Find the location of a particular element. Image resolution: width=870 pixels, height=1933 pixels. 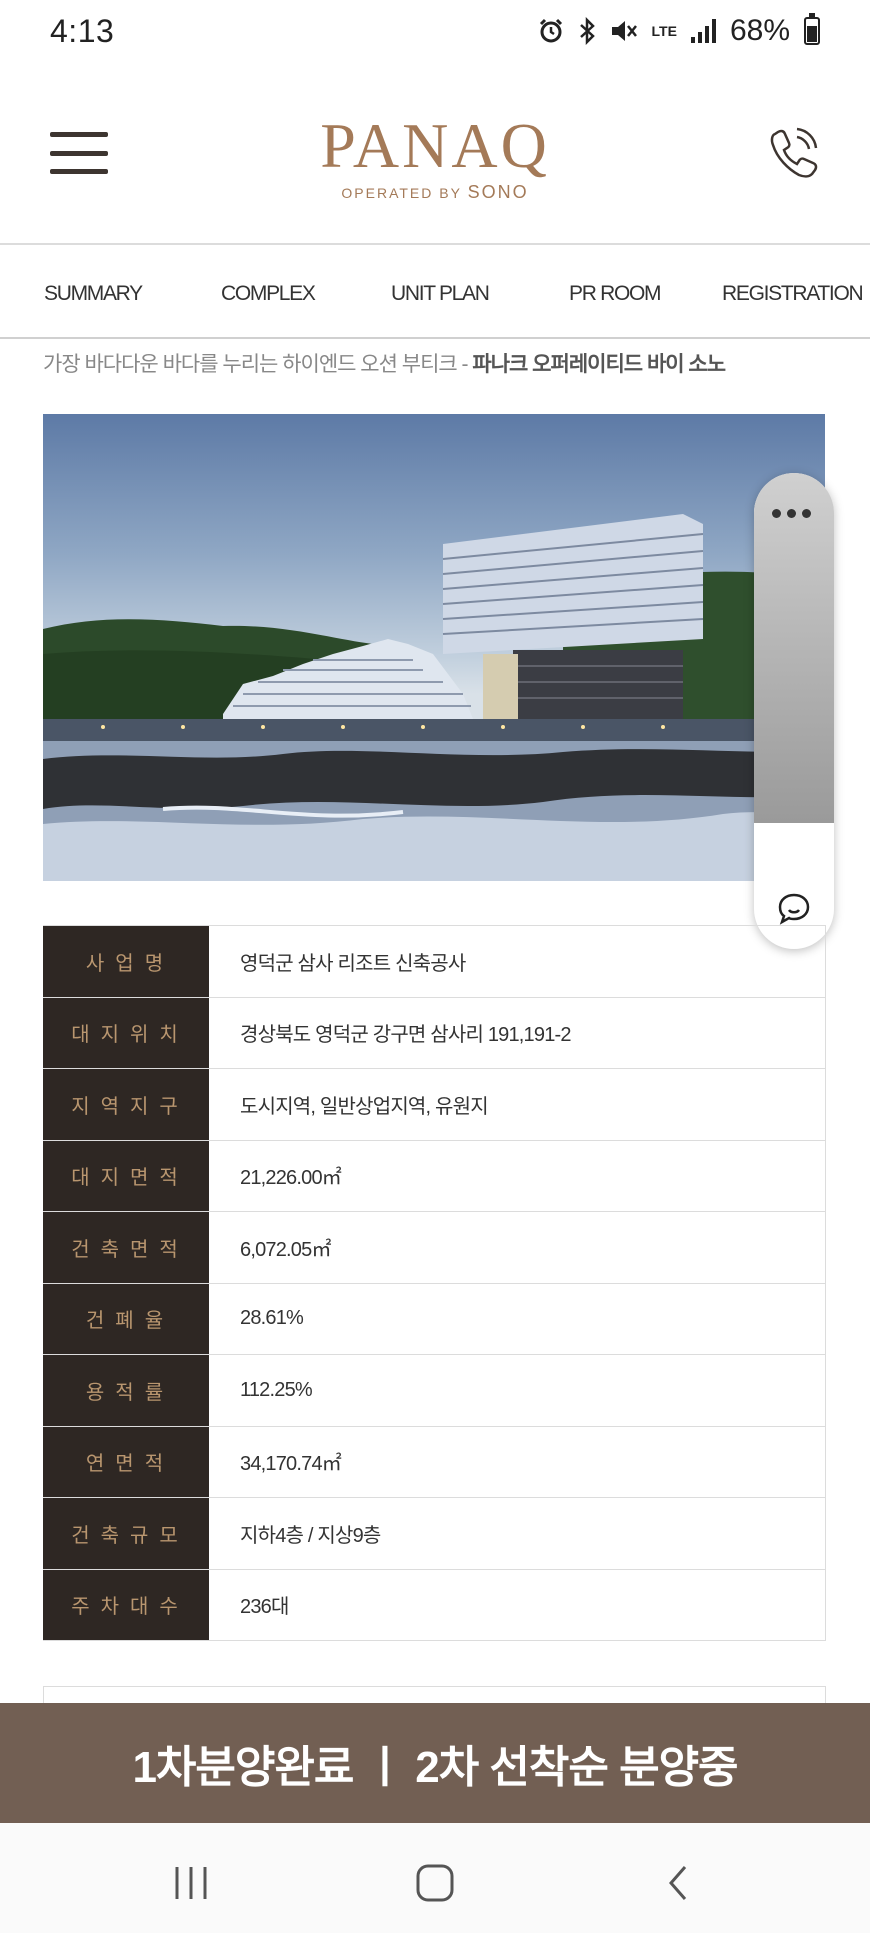

chat-button is located at coordinates (794, 909).